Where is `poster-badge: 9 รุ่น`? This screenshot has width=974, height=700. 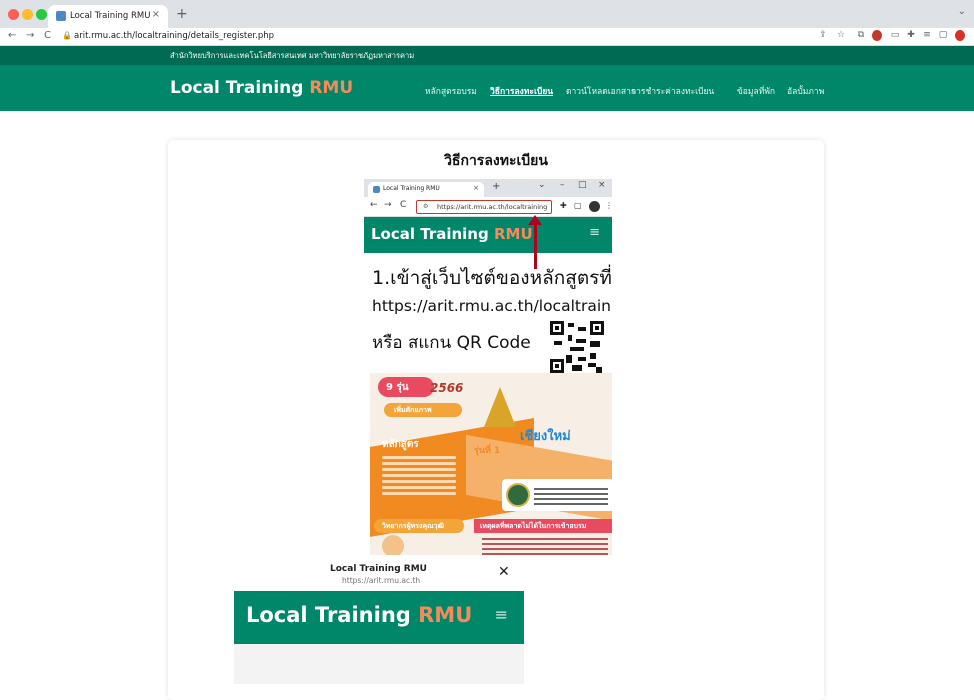
poster-badge: 9 รุ่น is located at coordinates (406, 387).